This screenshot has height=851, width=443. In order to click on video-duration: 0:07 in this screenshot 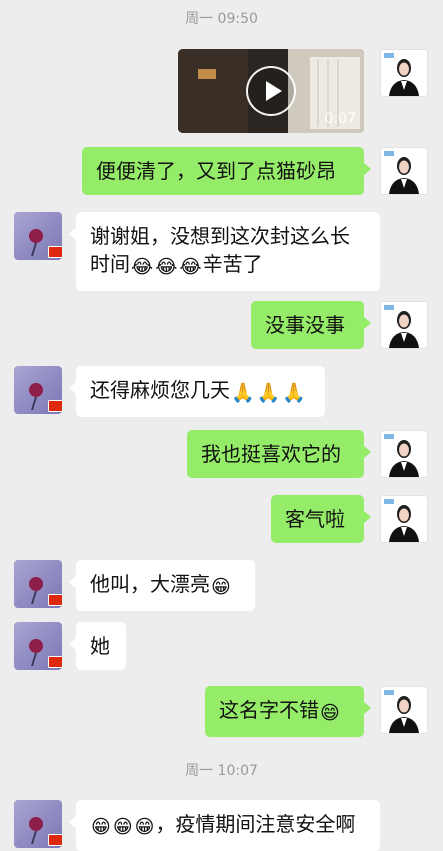, I will do `click(340, 119)`.